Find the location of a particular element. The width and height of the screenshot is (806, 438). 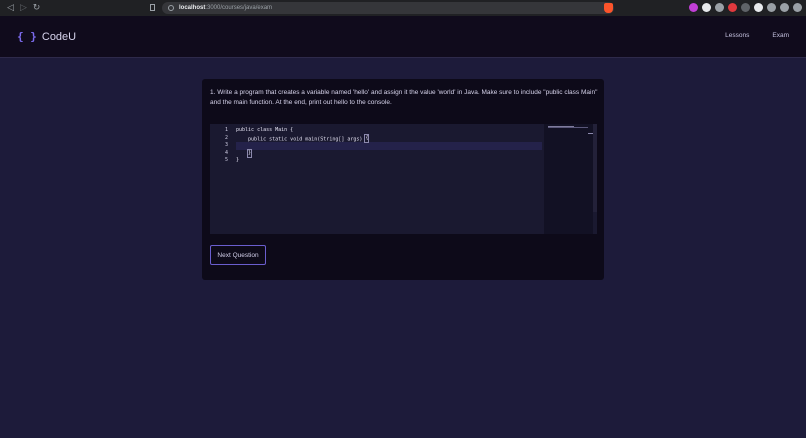

line-numbers: 1 2 3 4 5 is located at coordinates (219, 146).